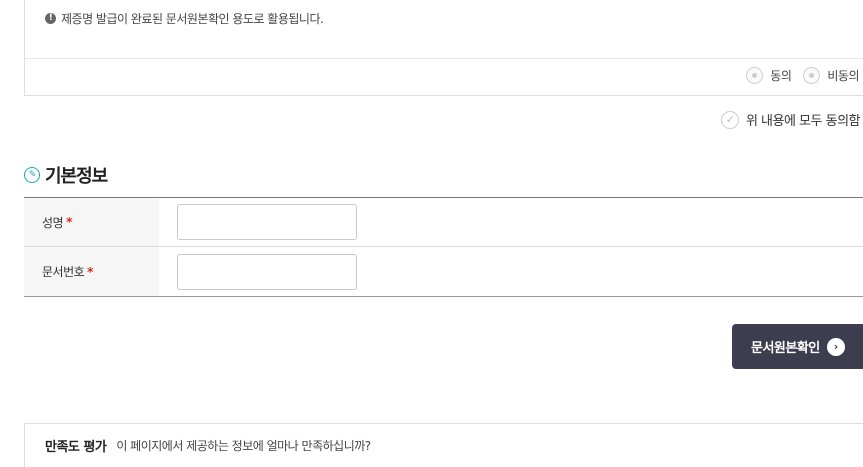  I want to click on section-title-text: 기본정보, so click(76, 176).